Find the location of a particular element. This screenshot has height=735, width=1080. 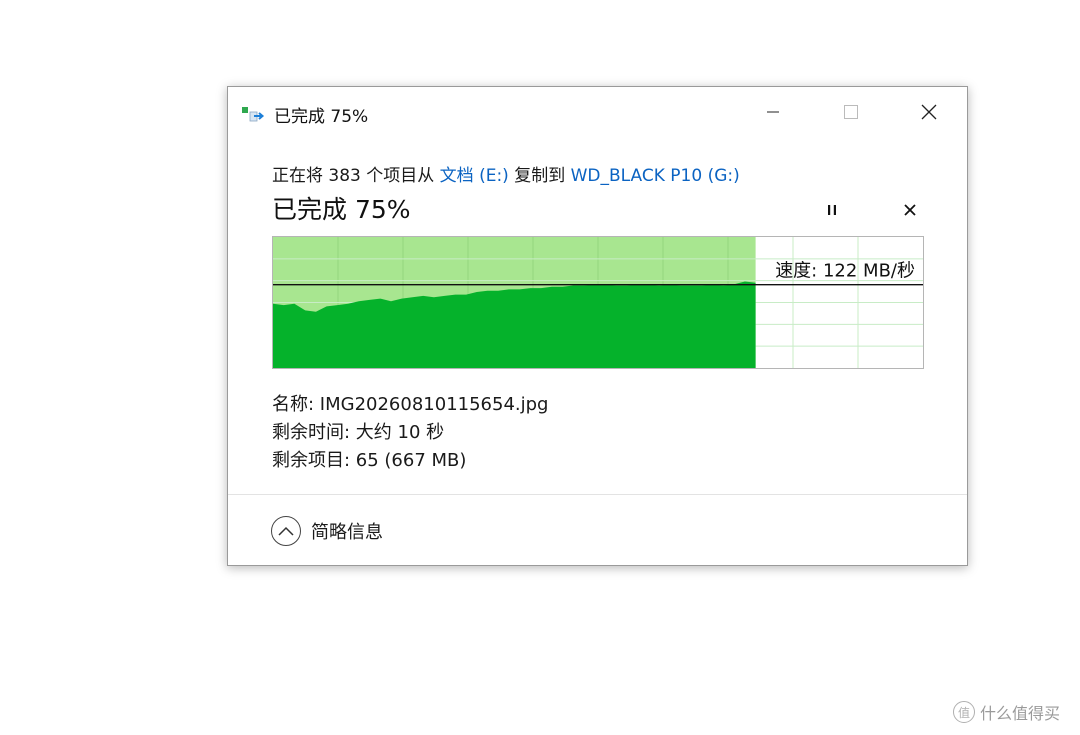

cancel-icon is located at coordinates (910, 210).